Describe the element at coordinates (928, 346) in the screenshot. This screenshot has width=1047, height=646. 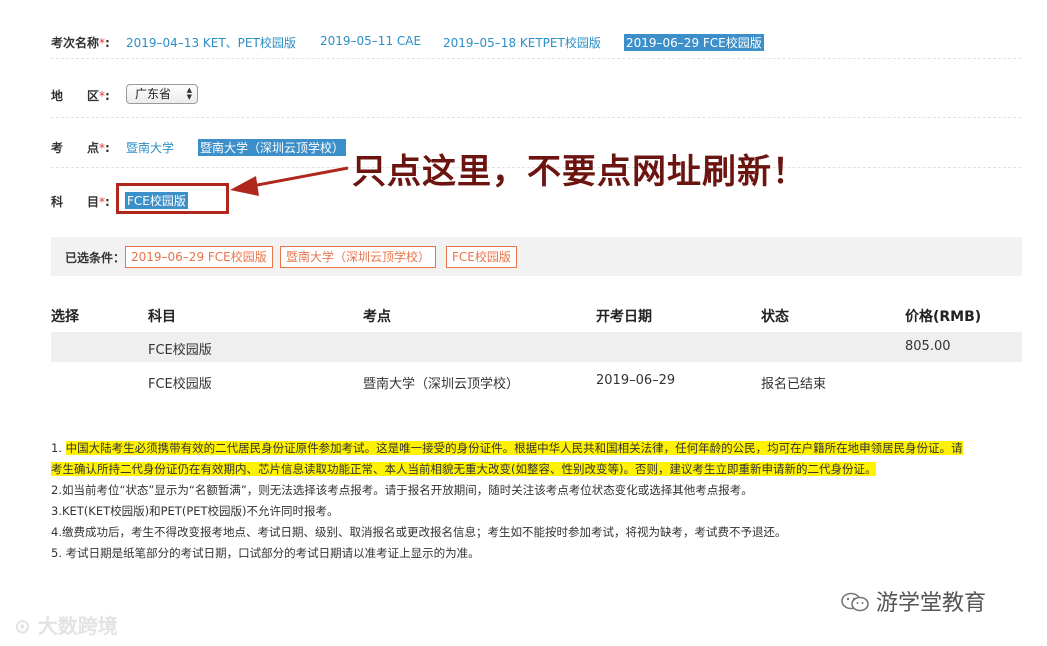
I see `cell-price: 805.00` at that location.